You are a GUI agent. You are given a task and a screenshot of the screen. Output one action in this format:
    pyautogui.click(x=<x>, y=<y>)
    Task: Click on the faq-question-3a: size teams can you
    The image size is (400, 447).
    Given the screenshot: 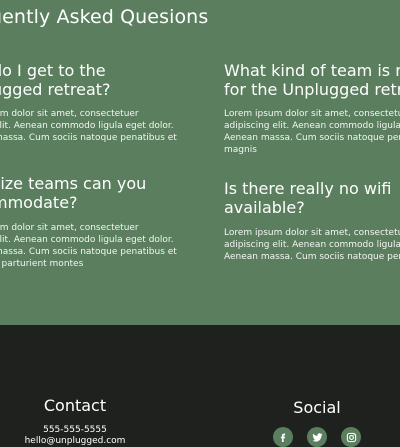 What is the action you would take?
    pyautogui.click(x=73, y=183)
    